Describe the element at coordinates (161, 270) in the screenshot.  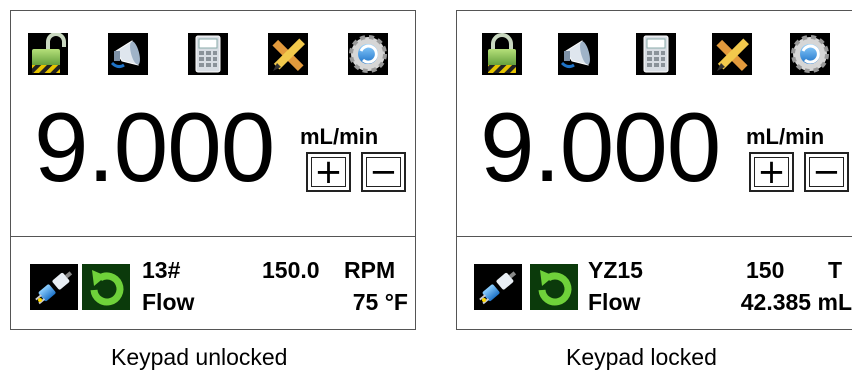
I see `channel-label: 13#` at that location.